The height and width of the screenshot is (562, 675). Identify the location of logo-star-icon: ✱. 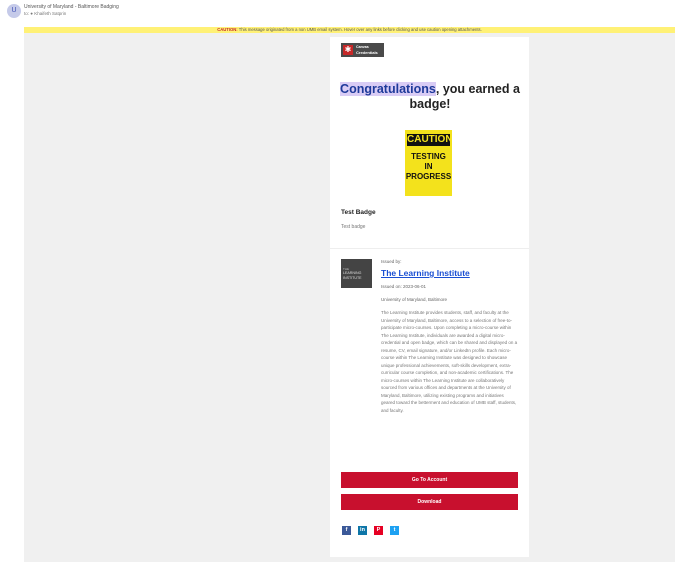
(348, 50).